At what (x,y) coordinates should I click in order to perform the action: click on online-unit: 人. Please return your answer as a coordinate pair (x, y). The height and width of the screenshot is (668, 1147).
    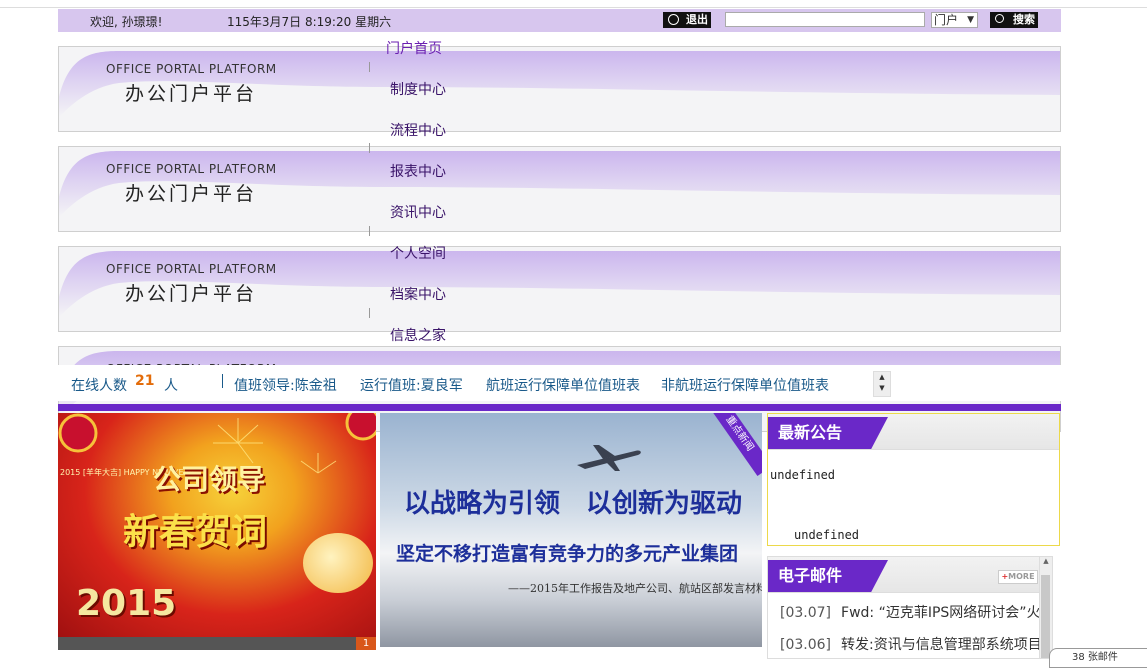
    Looking at the image, I should click on (171, 386).